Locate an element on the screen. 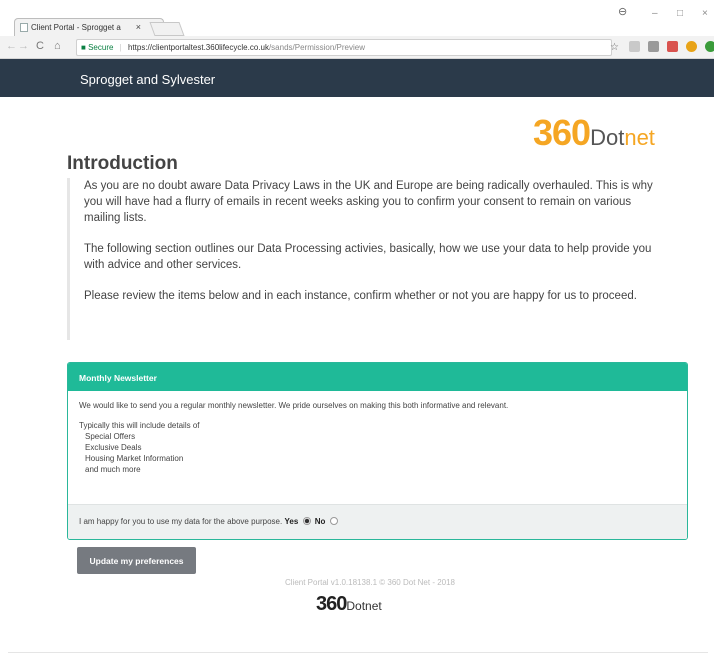 This screenshot has height=657, width=714. company-name: Sprogget and Sylvester is located at coordinates (148, 79).